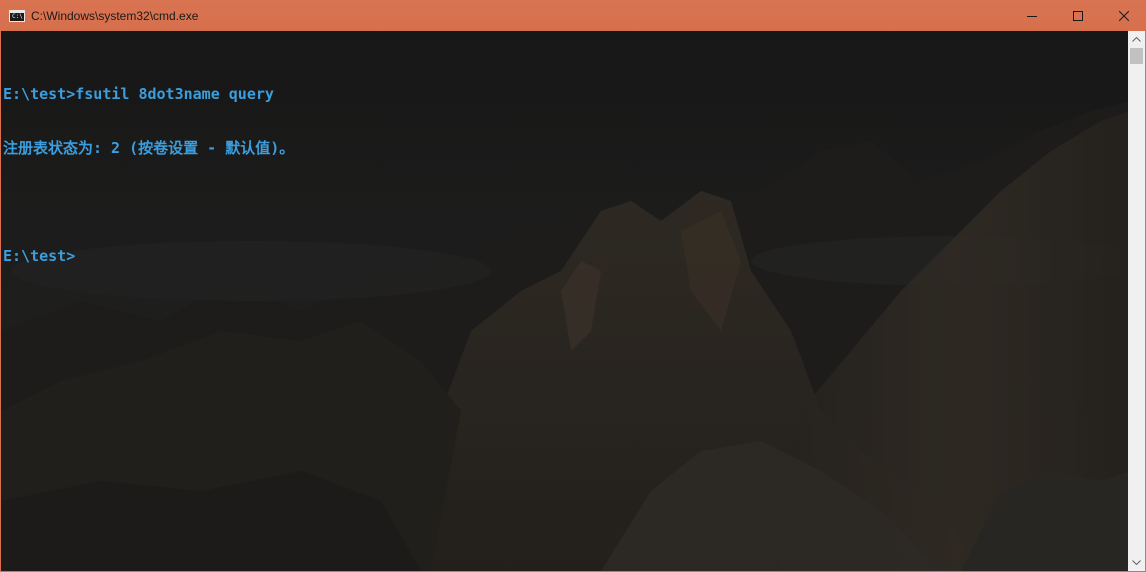 The width and height of the screenshot is (1146, 572). I want to click on minimize-icon, so click(1032, 16).